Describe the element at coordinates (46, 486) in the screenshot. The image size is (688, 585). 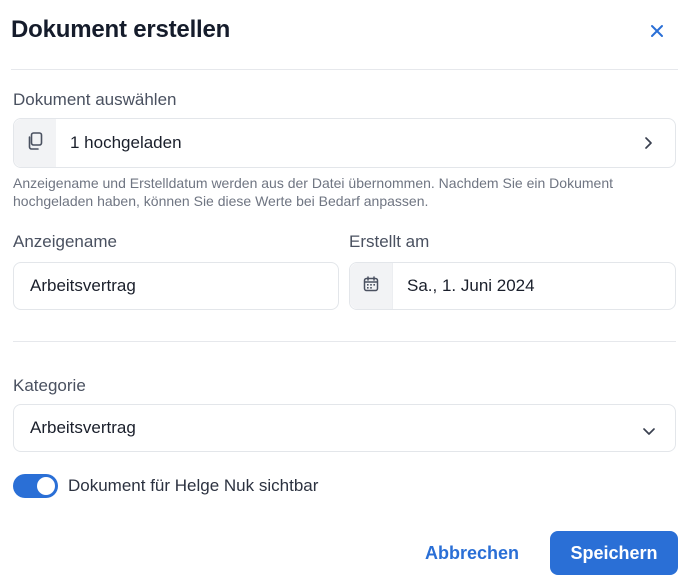
I see `toggle-knob` at that location.